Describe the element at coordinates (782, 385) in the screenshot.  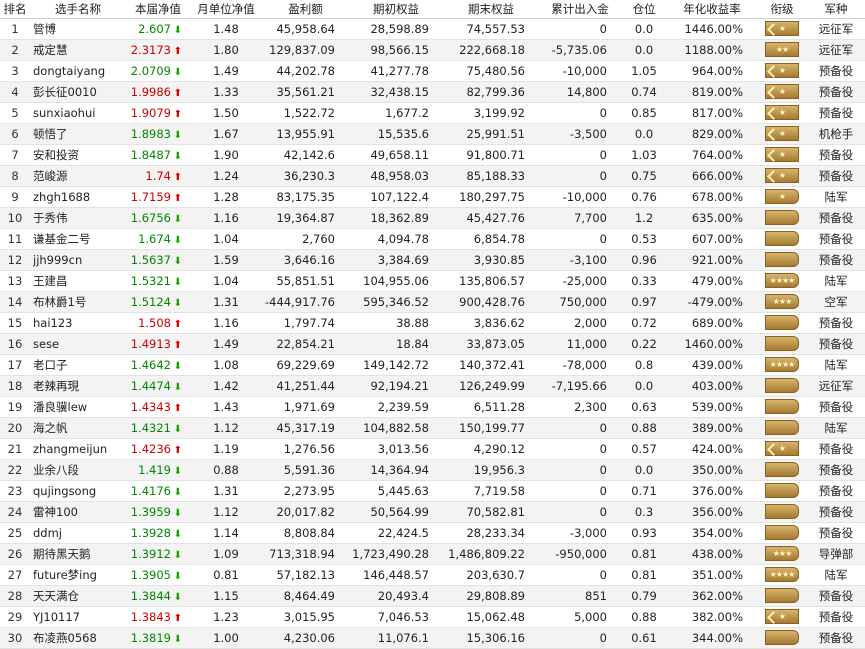
I see `rank-insignia-icon` at that location.